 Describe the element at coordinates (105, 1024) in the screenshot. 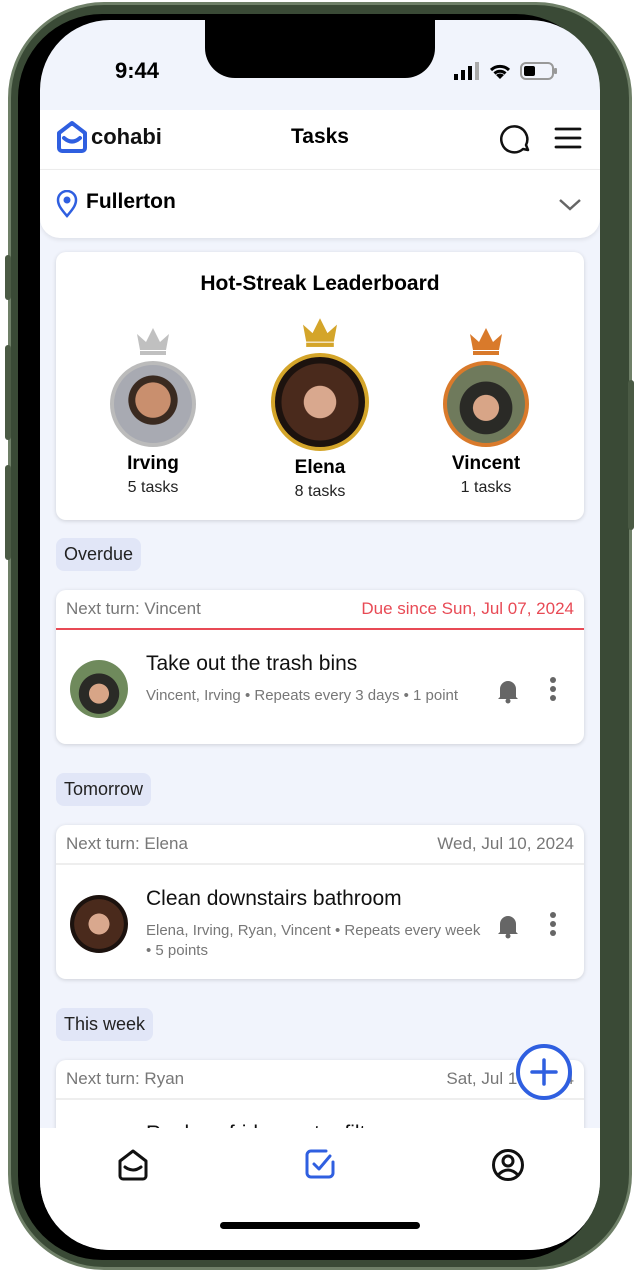

I see `section-label-this-week: This week` at that location.